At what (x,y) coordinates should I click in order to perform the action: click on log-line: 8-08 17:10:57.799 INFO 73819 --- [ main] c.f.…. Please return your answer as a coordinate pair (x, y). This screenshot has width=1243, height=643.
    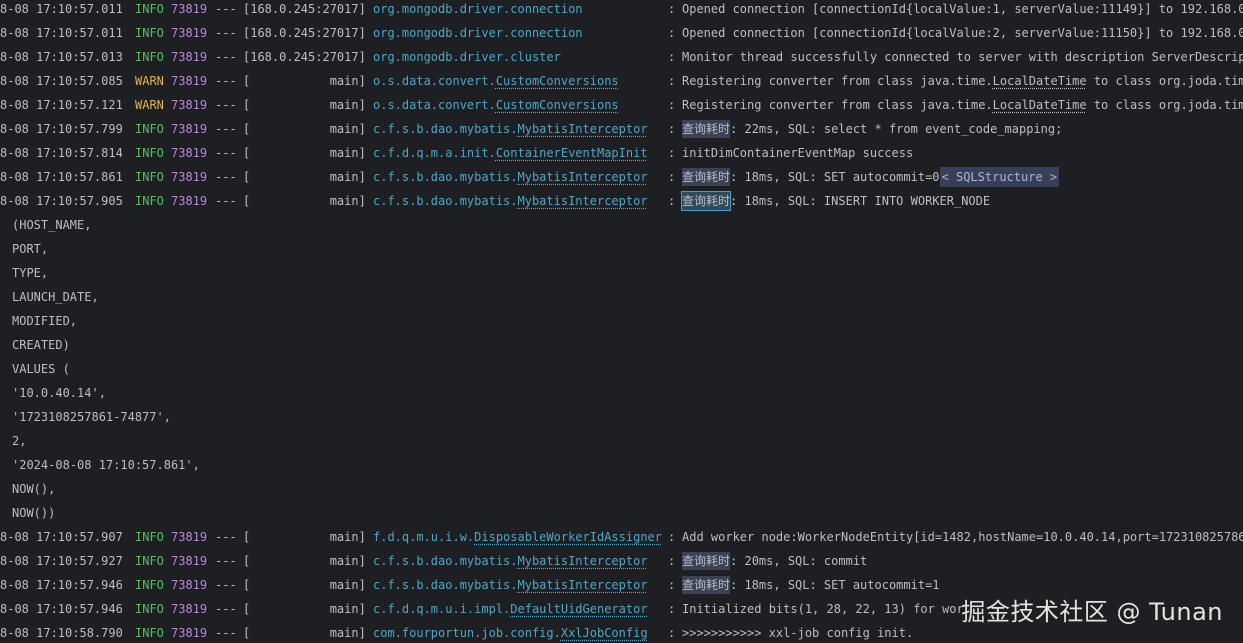
    Looking at the image, I should click on (621, 129).